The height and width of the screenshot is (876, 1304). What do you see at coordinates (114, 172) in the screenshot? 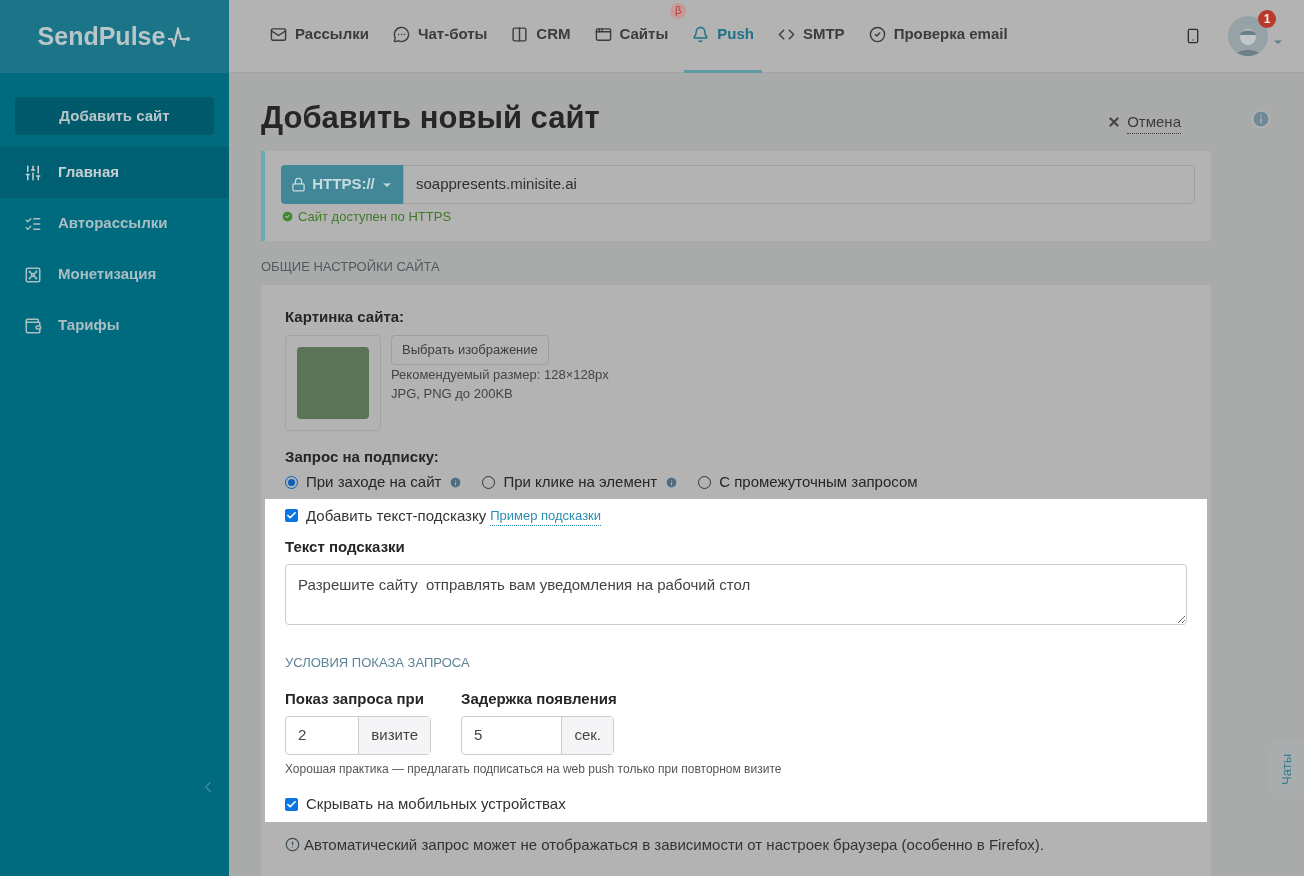
I see `sidebar-item: Главная` at bounding box center [114, 172].